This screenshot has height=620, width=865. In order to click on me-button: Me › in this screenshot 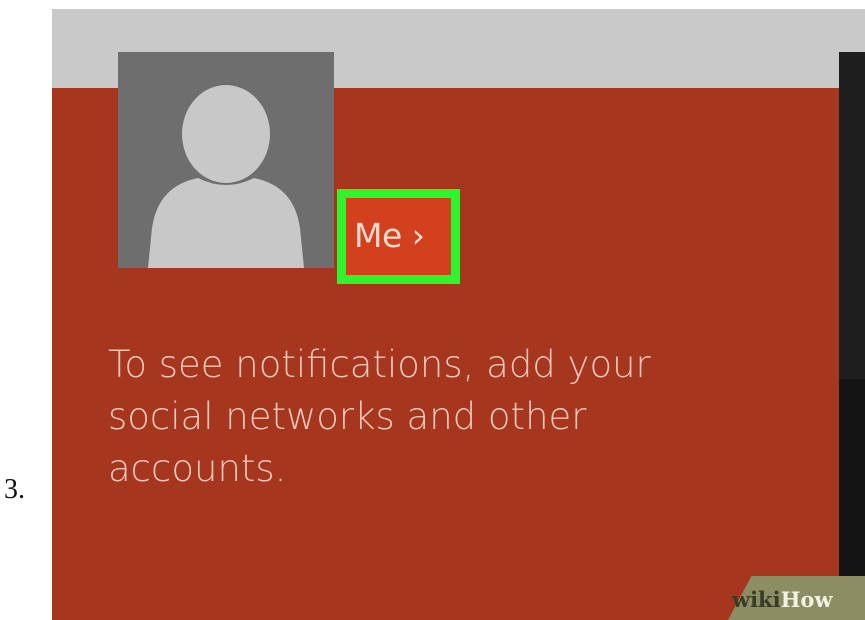, I will do `click(398, 236)`.